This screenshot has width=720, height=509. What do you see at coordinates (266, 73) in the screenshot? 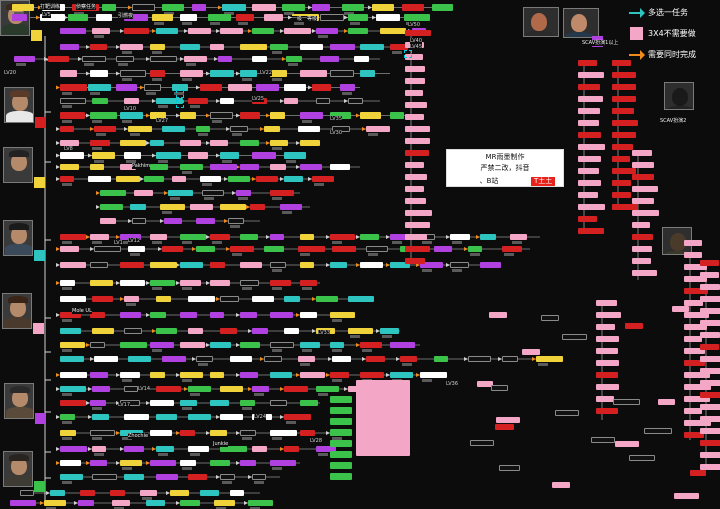
I see `level-label: LV22` at bounding box center [266, 73].